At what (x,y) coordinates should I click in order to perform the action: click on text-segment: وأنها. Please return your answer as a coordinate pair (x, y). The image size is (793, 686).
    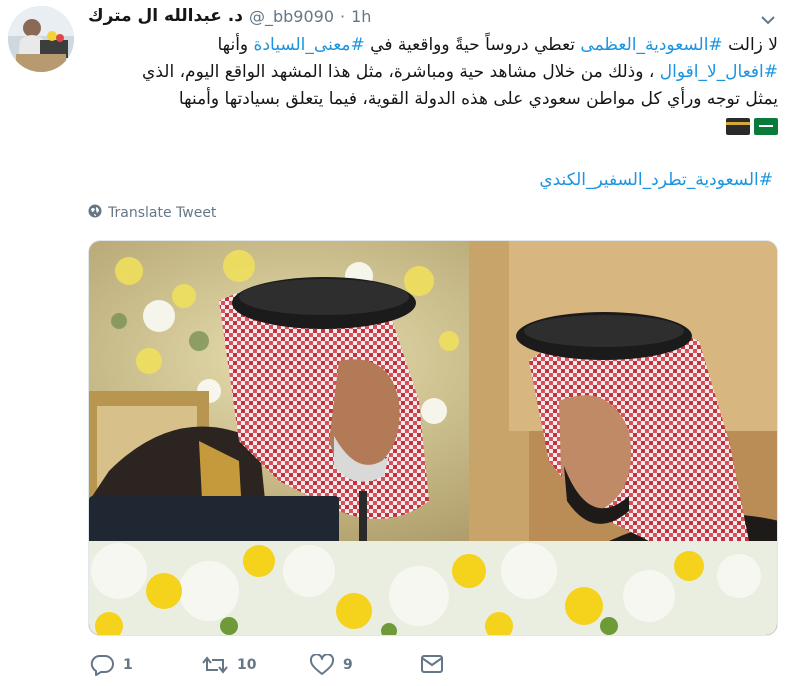
    Looking at the image, I should click on (235, 45).